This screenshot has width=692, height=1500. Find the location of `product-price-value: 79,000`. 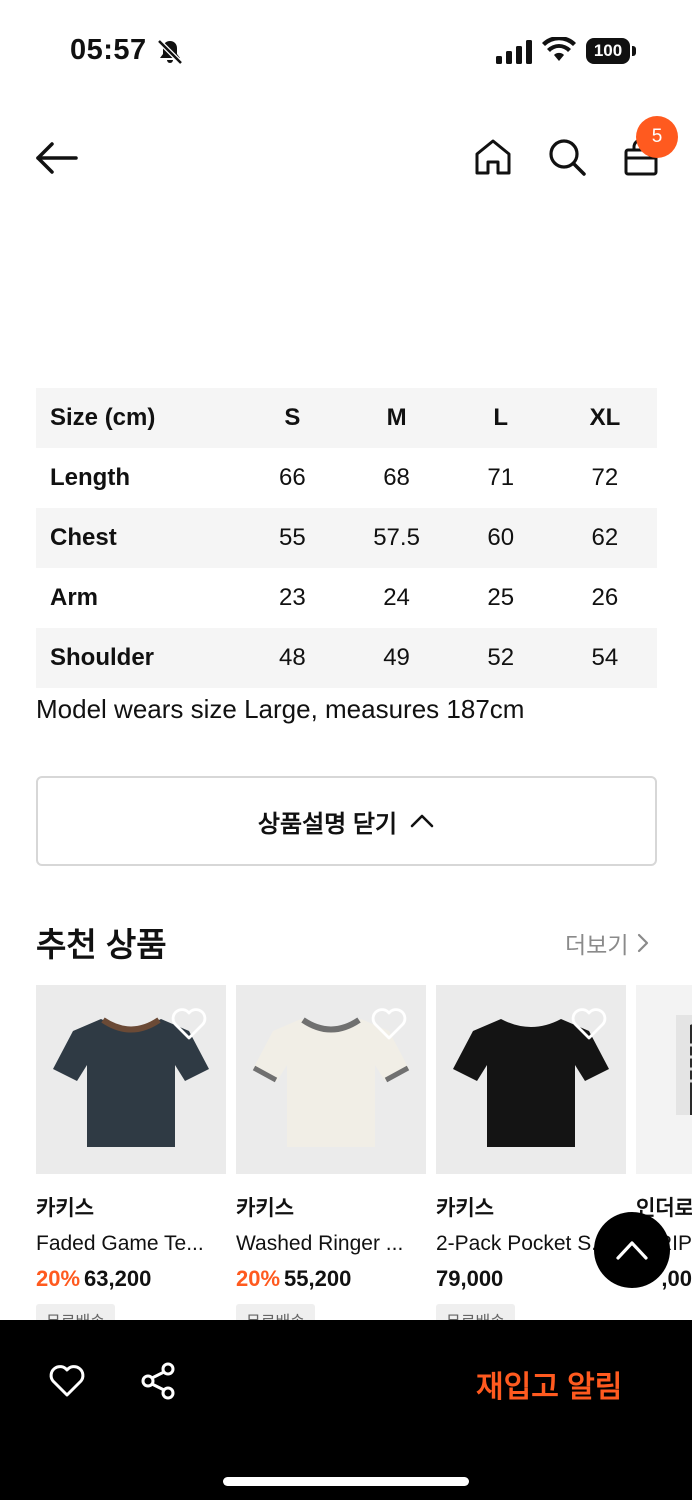

product-price-value: 79,000 is located at coordinates (470, 1278).